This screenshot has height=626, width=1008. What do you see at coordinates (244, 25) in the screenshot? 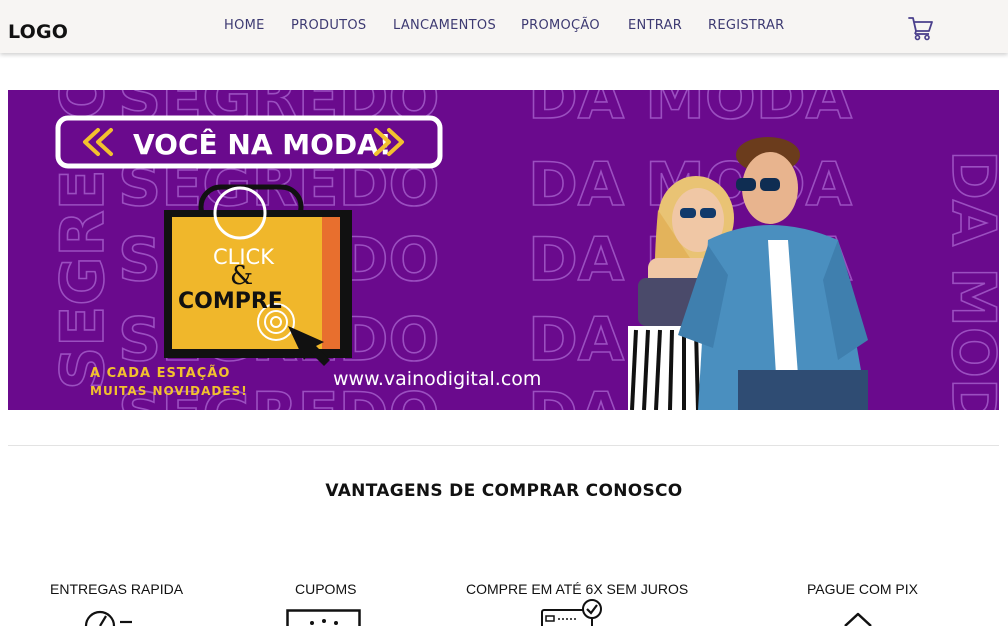
I see `nav-home: HOME` at bounding box center [244, 25].